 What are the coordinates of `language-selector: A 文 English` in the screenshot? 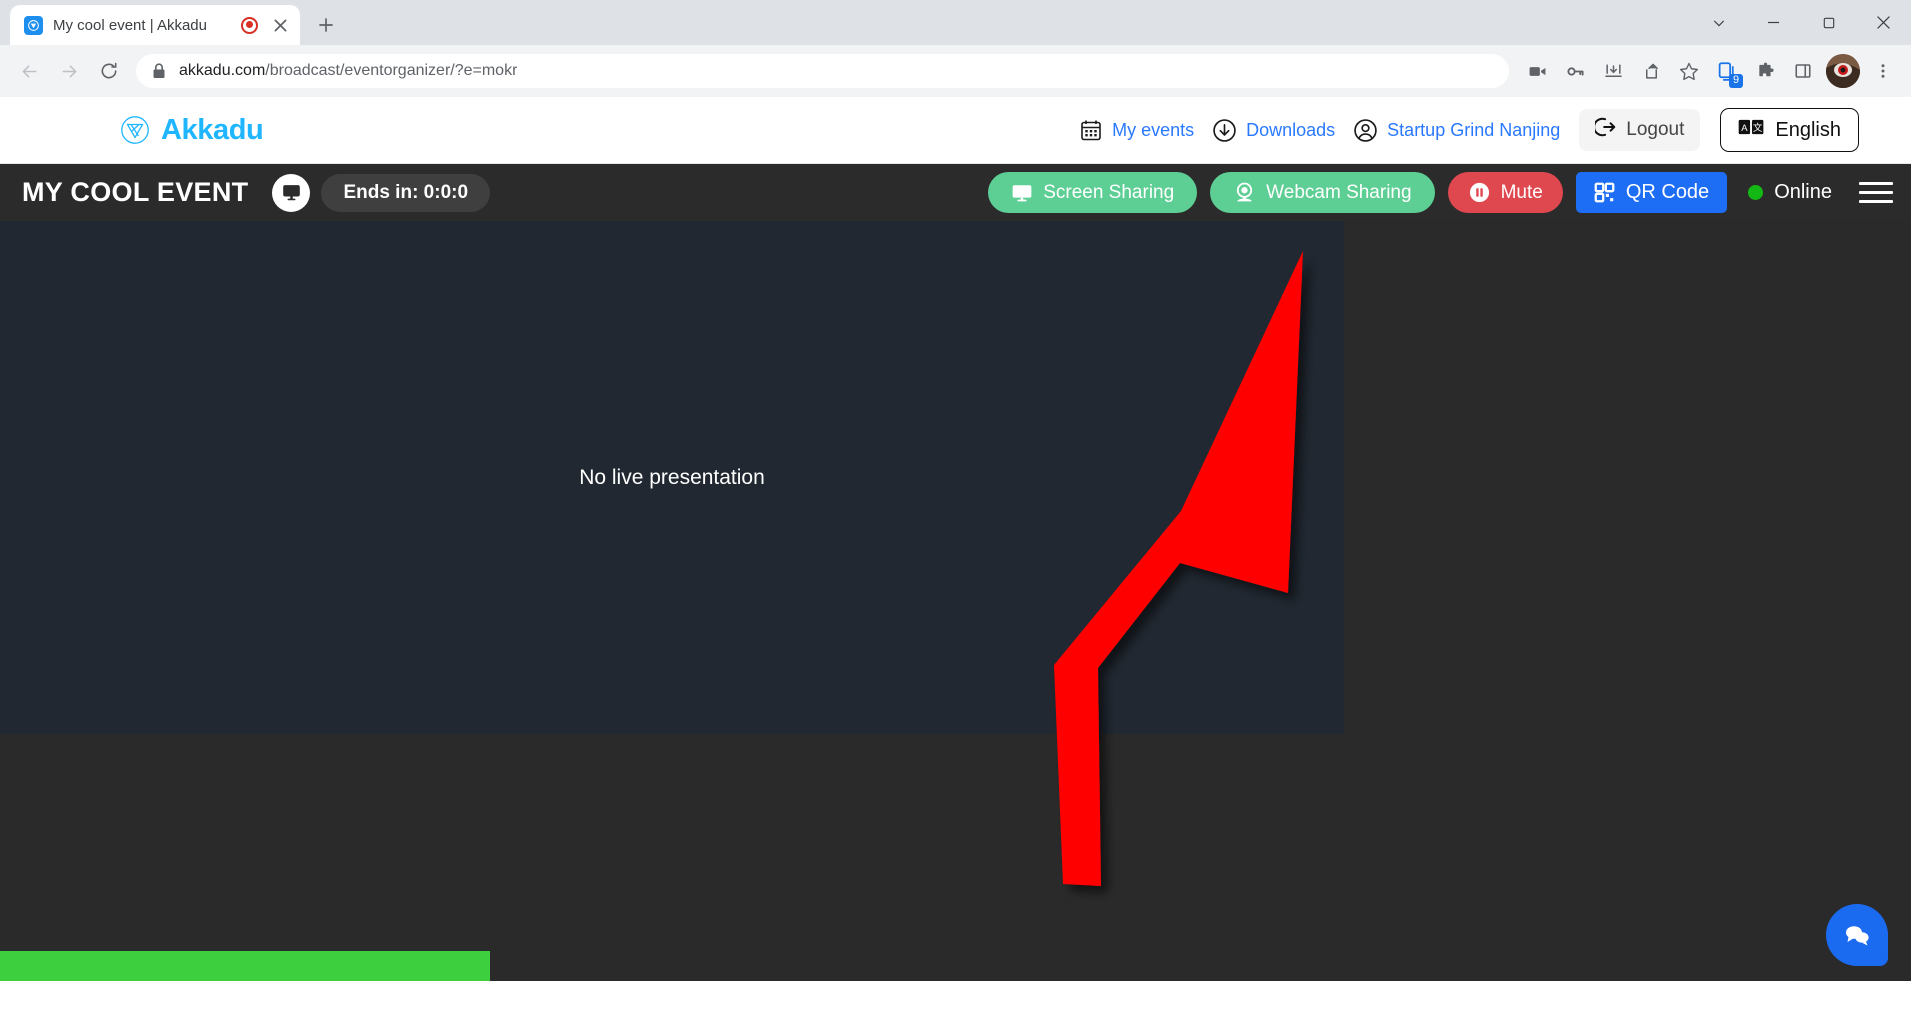 It's located at (1789, 130).